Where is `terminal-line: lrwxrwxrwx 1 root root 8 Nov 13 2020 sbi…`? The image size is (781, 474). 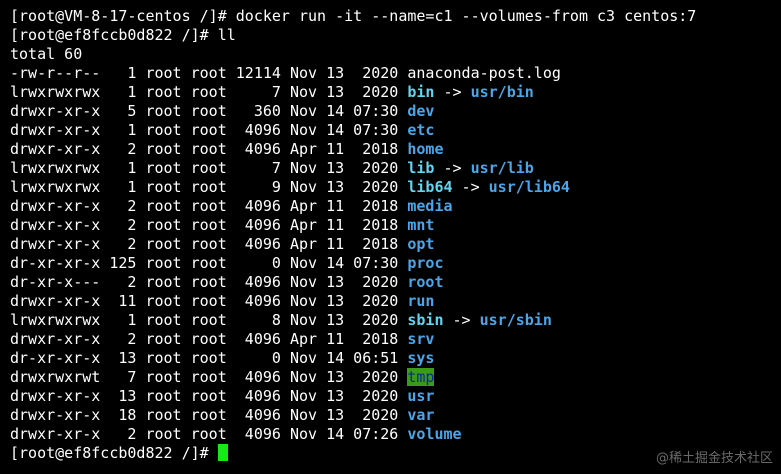
terminal-line: lrwxrwxrwx 1 root root 8 Nov 13 2020 sbi… is located at coordinates (353, 320).